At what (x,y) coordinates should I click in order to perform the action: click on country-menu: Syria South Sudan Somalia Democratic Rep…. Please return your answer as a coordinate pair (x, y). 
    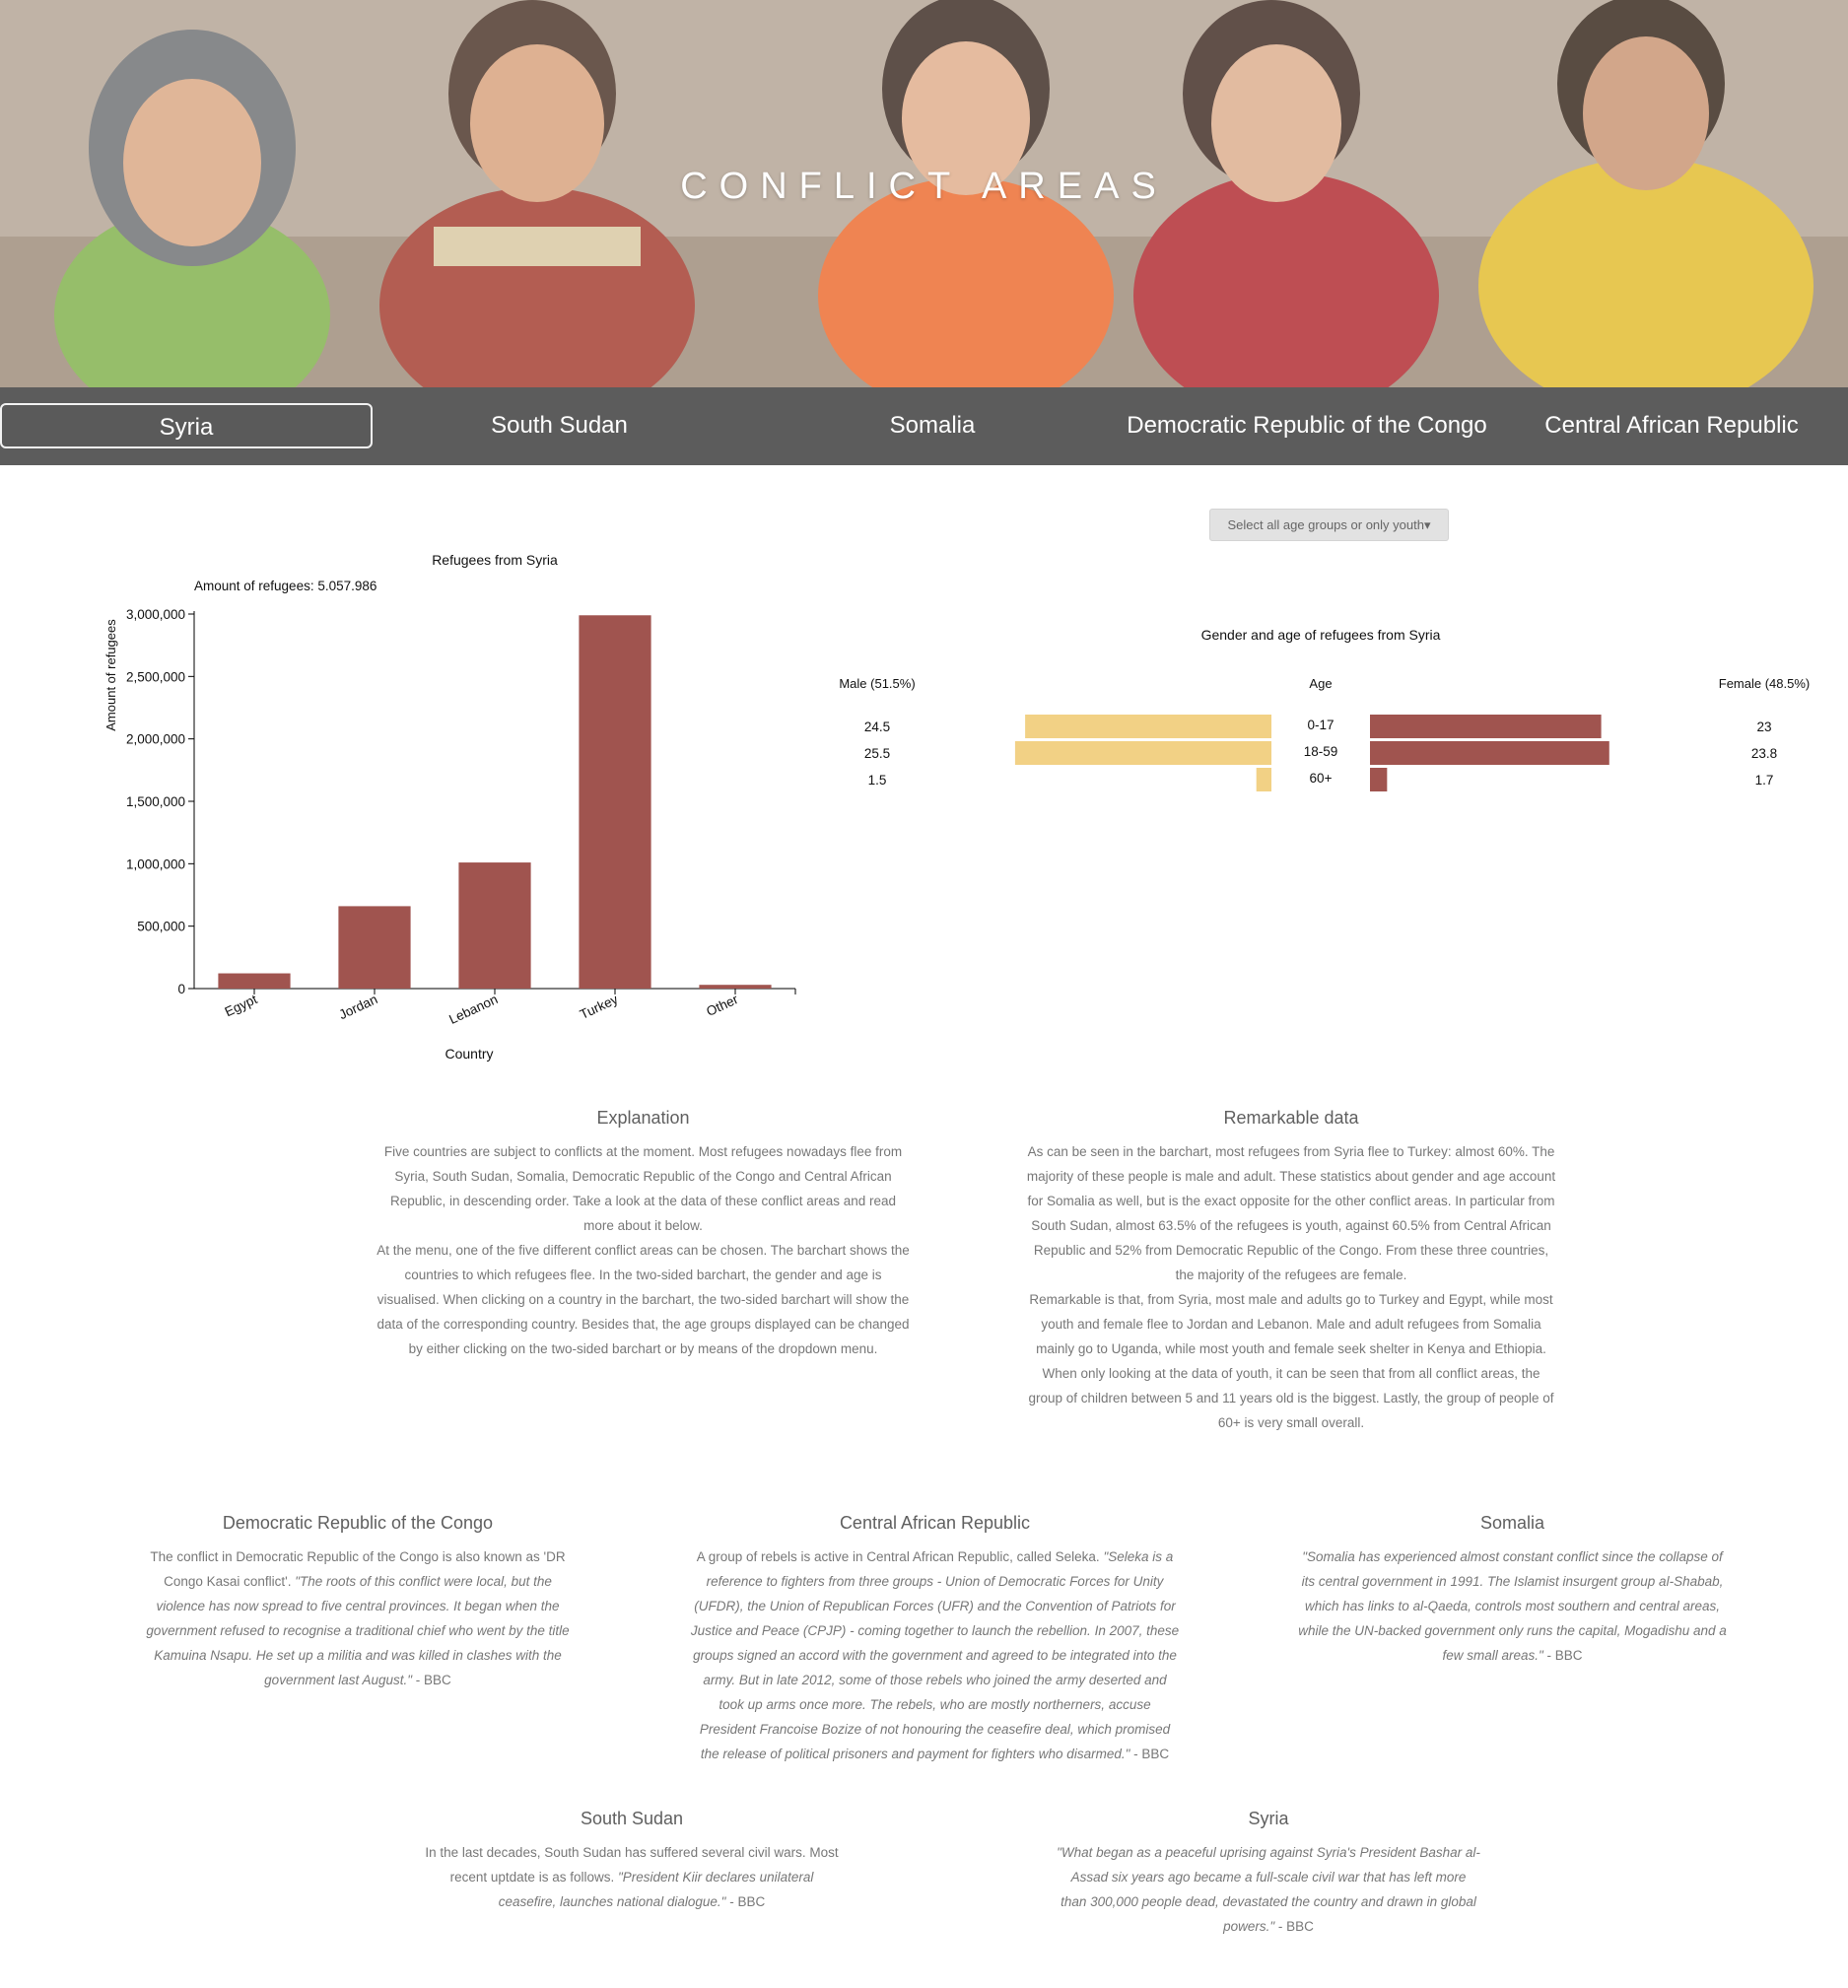
    Looking at the image, I should click on (924, 426).